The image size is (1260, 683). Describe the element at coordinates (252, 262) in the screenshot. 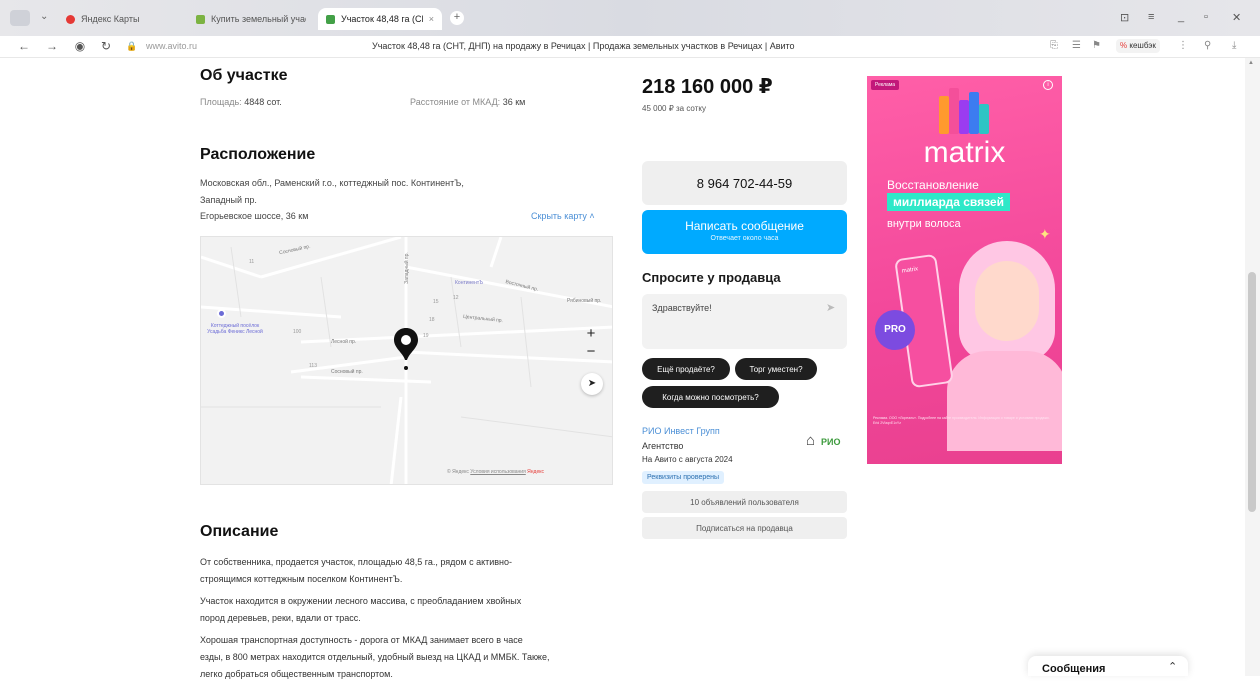

I see `map-house-number: 11` at that location.